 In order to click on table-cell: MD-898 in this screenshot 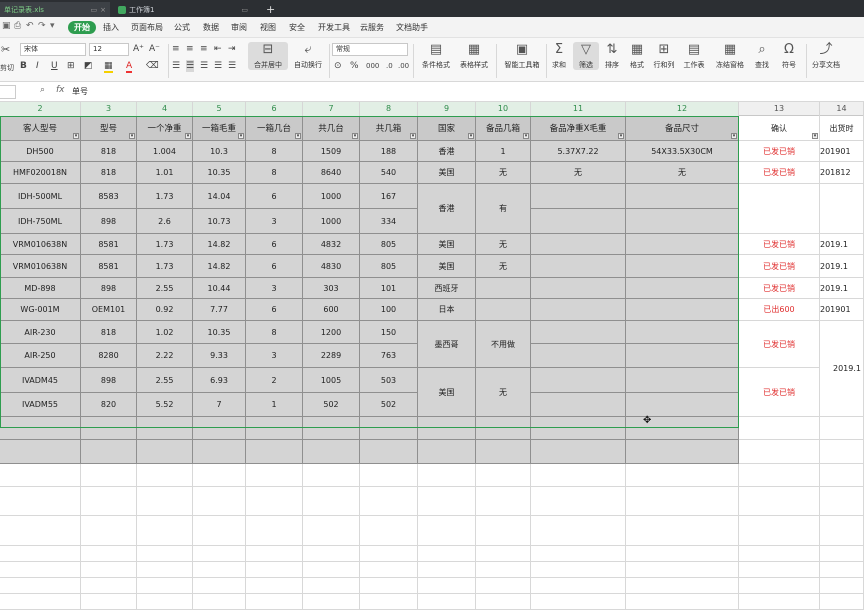, I will do `click(40, 288)`.